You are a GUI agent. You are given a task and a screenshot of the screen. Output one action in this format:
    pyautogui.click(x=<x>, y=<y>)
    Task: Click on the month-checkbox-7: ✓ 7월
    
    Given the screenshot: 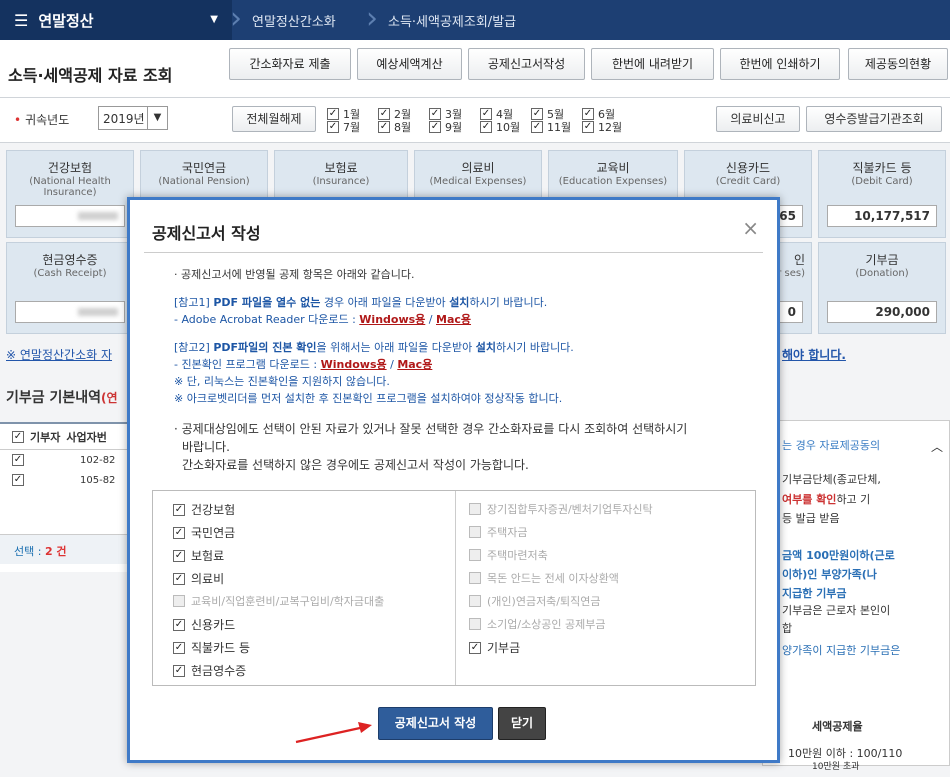 What is the action you would take?
    pyautogui.click(x=343, y=127)
    